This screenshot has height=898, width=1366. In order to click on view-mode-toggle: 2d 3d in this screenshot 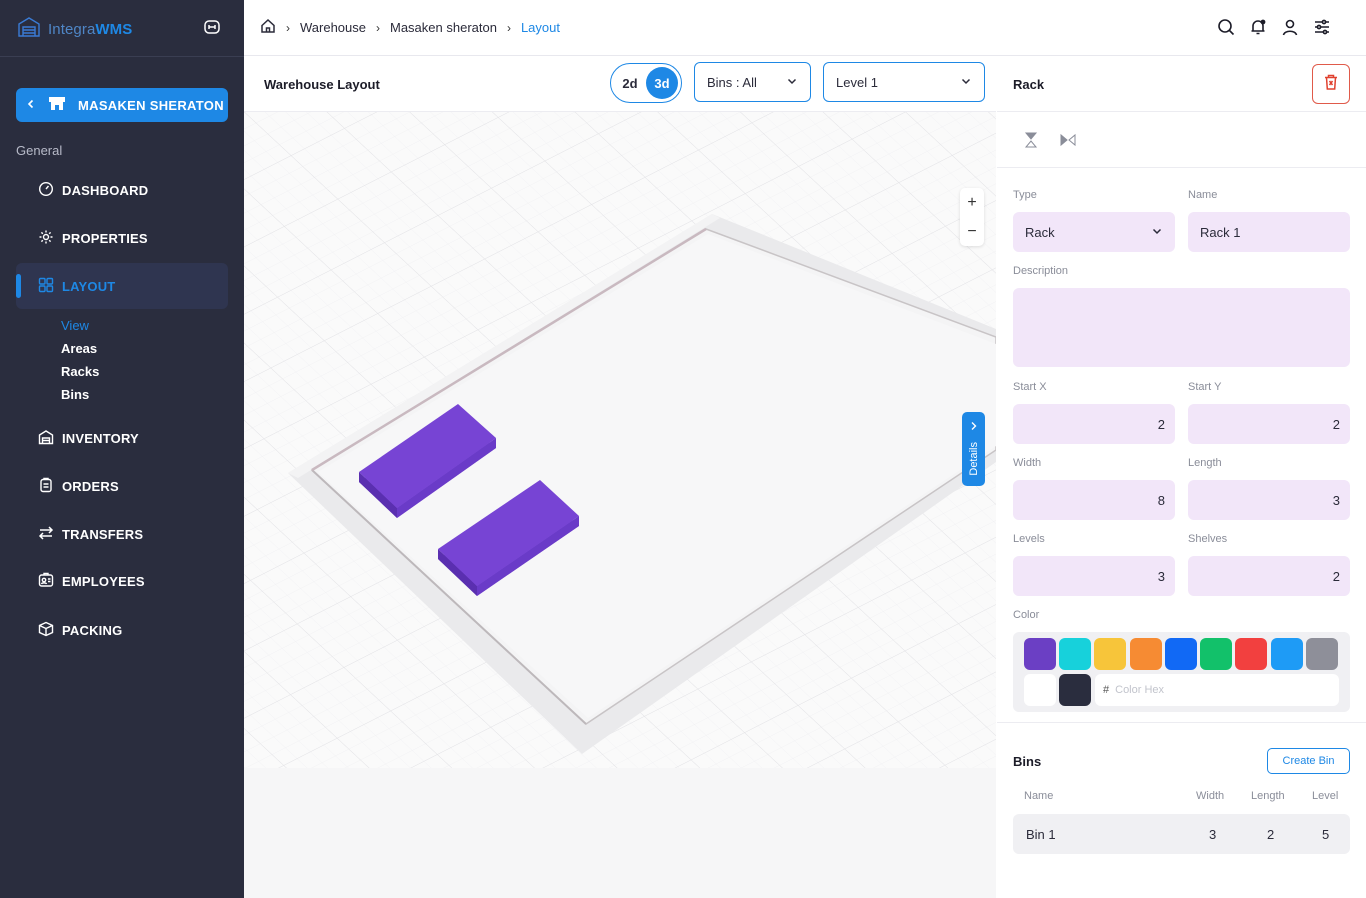, I will do `click(646, 83)`.